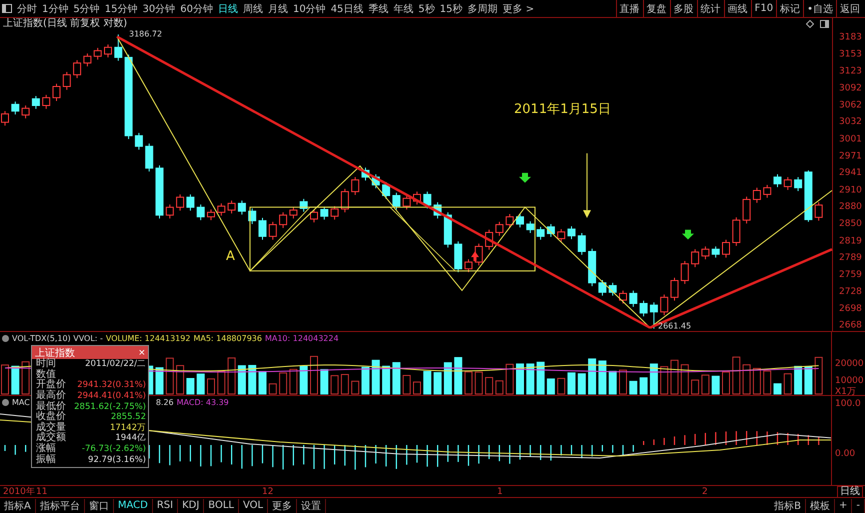 This screenshot has height=513, width=865. What do you see at coordinates (65, 24) in the screenshot?
I see `chart-title: 上证指数(日线 前复权 对数)` at bounding box center [65, 24].